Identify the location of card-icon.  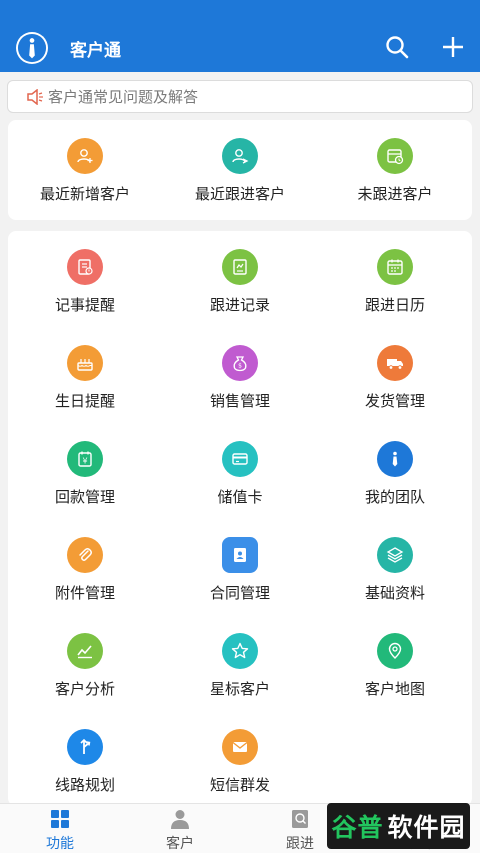
(240, 459).